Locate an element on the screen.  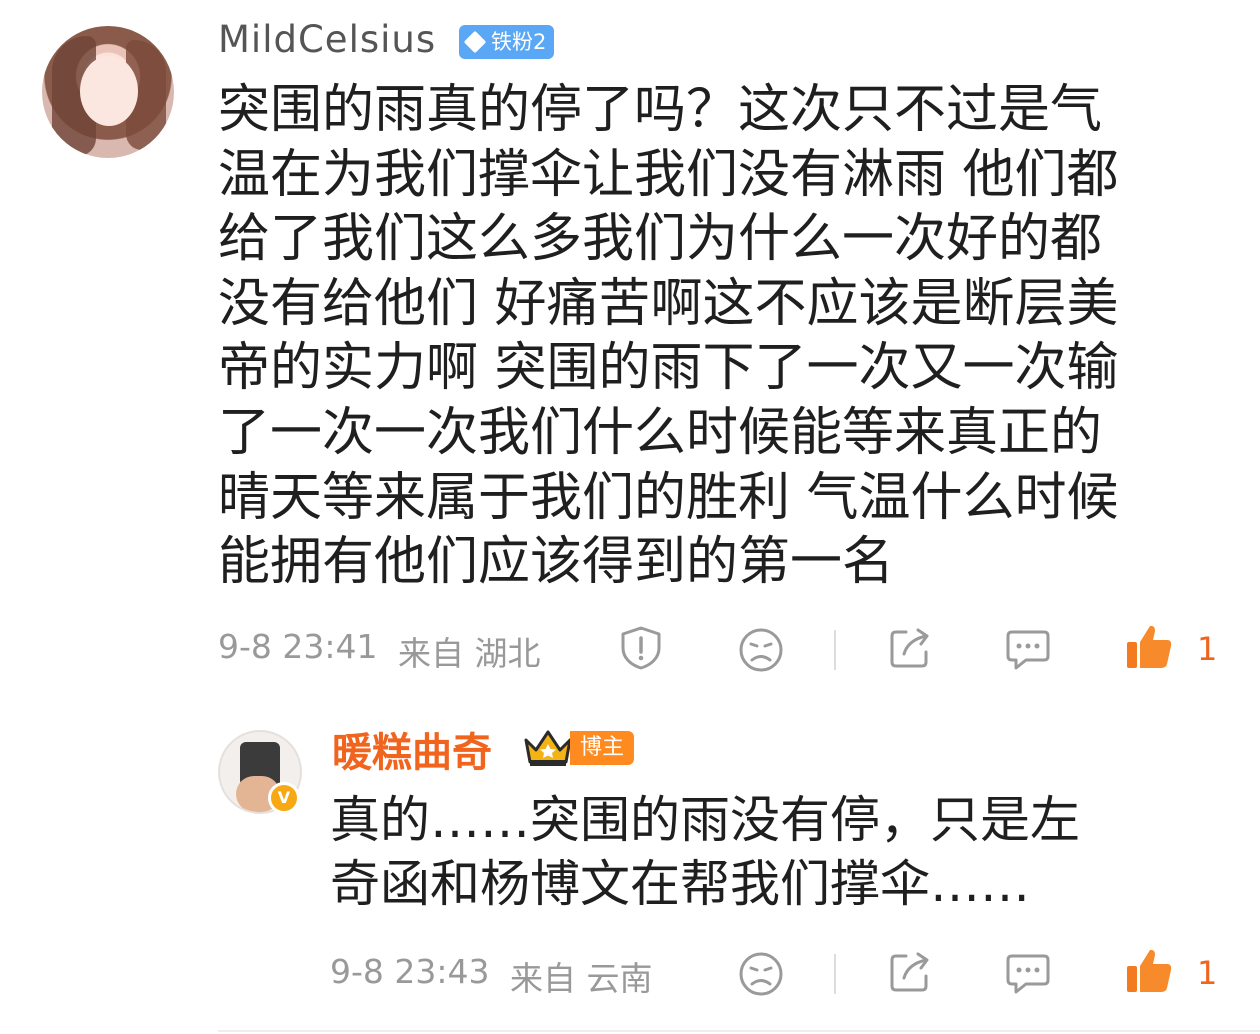
verified-badge-icon: V is located at coordinates (284, 798).